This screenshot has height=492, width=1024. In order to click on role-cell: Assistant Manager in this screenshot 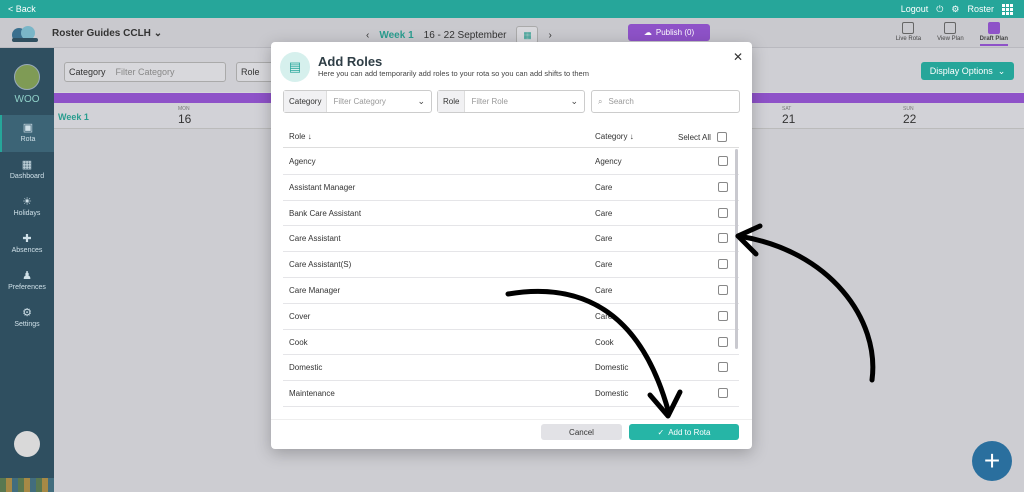, I will do `click(322, 187)`.